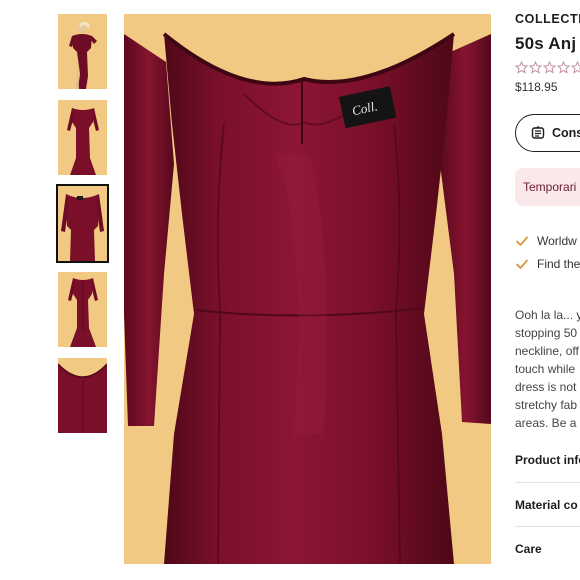  Describe the element at coordinates (557, 241) in the screenshot. I see `feature-label: Worldw` at that location.